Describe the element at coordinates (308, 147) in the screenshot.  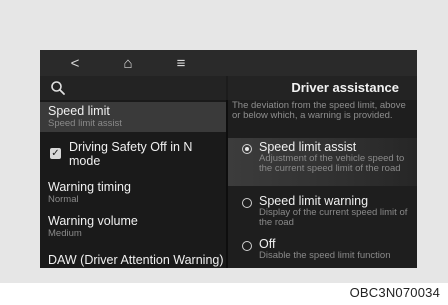
I see `option-label: Speed limit assist` at that location.